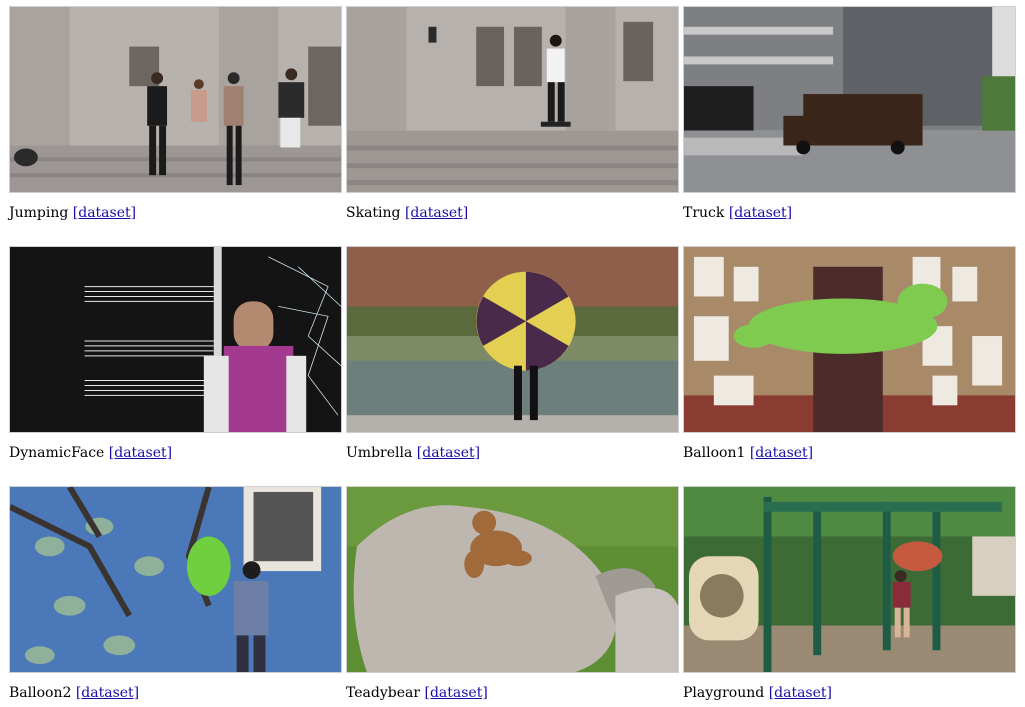  Describe the element at coordinates (379, 453) in the screenshot. I see `item-title: Umbrella` at that location.